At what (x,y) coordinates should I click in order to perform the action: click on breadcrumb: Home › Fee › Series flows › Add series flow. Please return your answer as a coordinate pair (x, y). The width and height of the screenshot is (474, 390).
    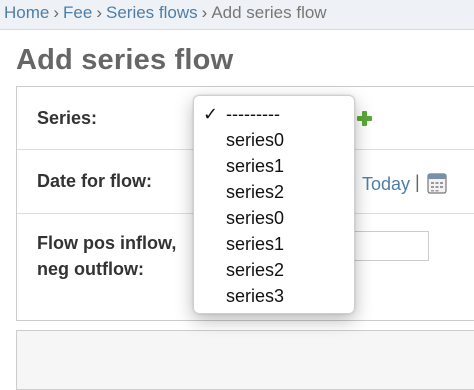
    Looking at the image, I should click on (237, 15).